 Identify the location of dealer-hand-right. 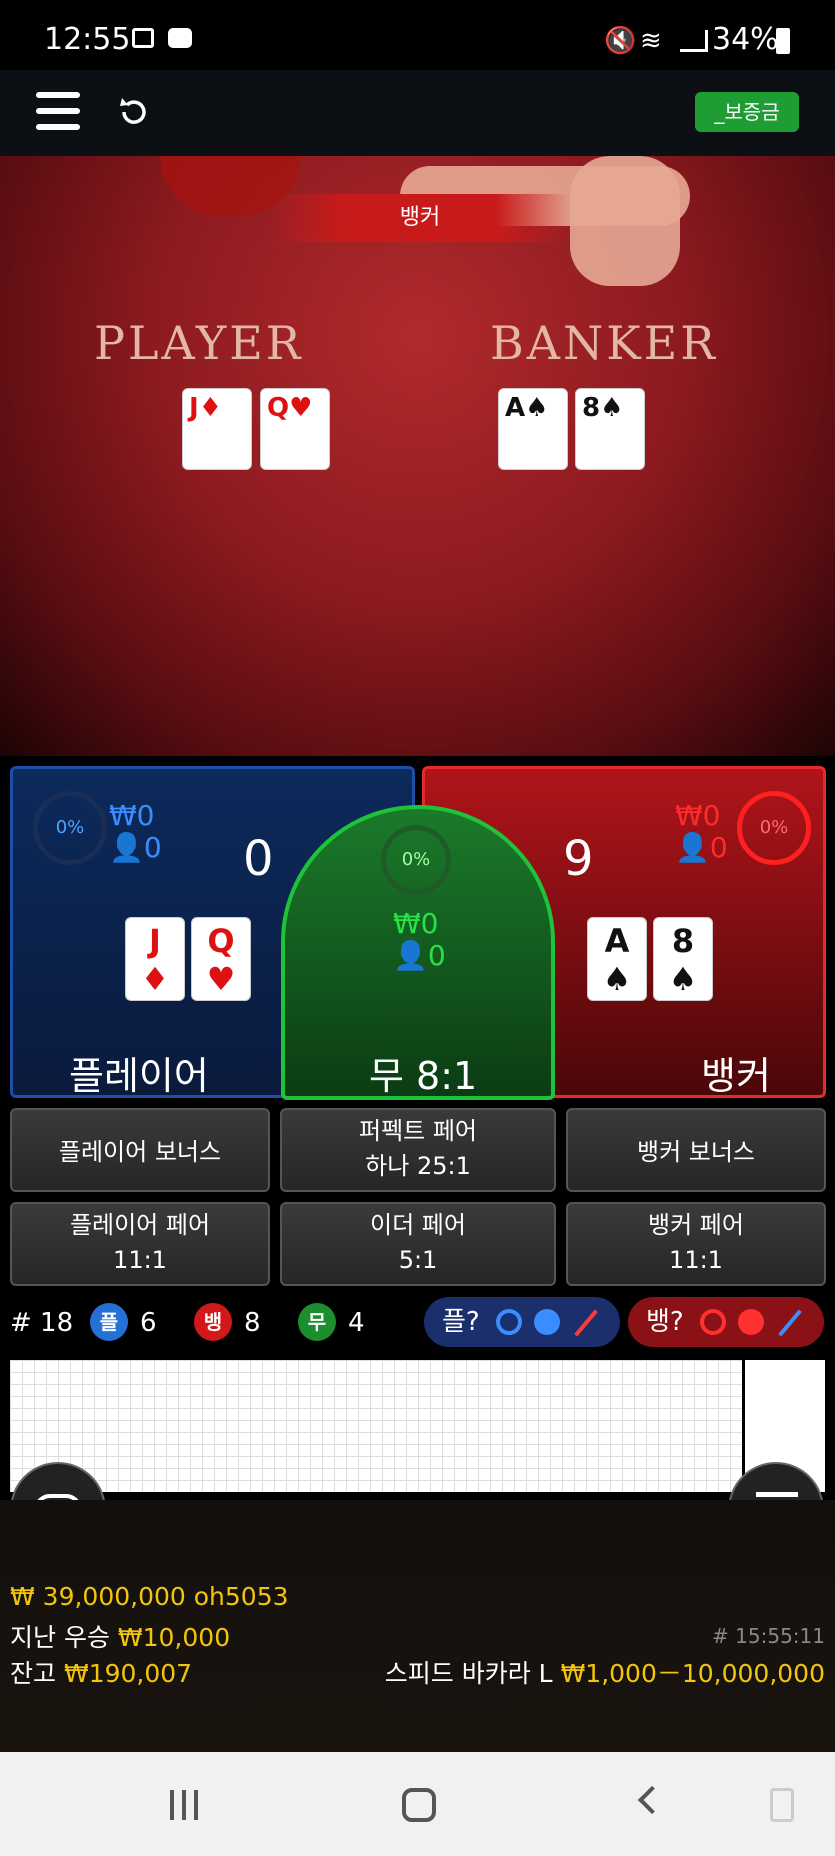
(625, 221).